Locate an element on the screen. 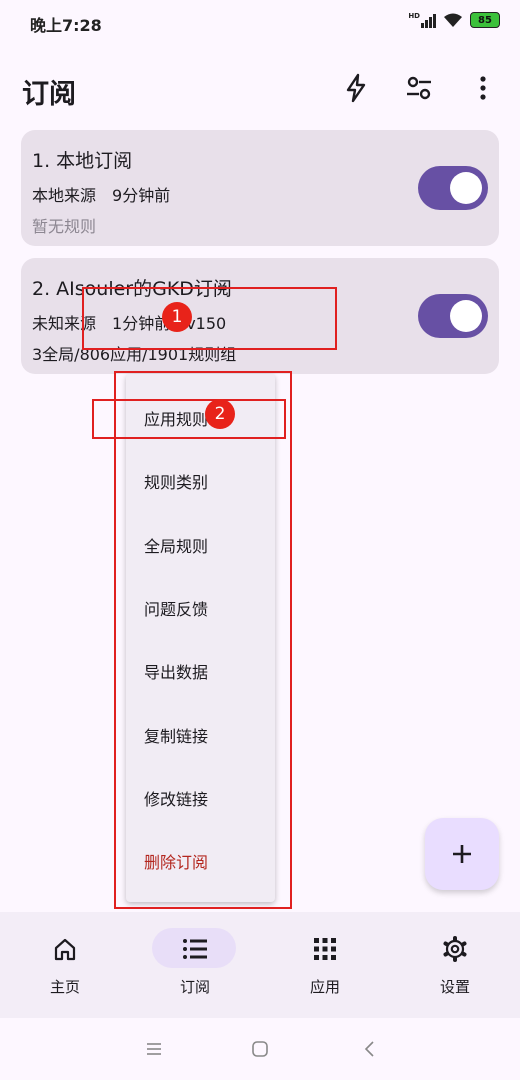 Image resolution: width=520 pixels, height=1080 pixels. annotation-marker-2: 2 is located at coordinates (220, 414).